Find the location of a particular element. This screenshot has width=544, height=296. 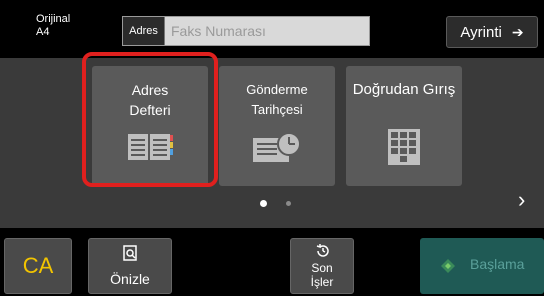

last-jobs-line2: İşler is located at coordinates (322, 282).